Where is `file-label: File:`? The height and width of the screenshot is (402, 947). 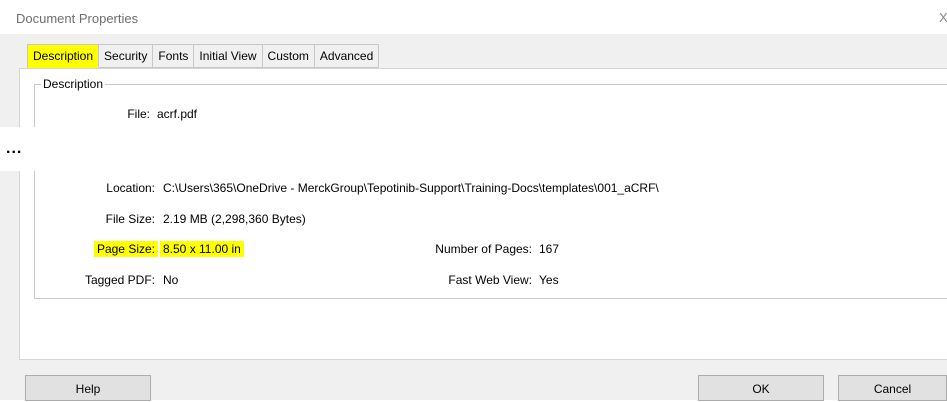
file-label: File: is located at coordinates (138, 114).